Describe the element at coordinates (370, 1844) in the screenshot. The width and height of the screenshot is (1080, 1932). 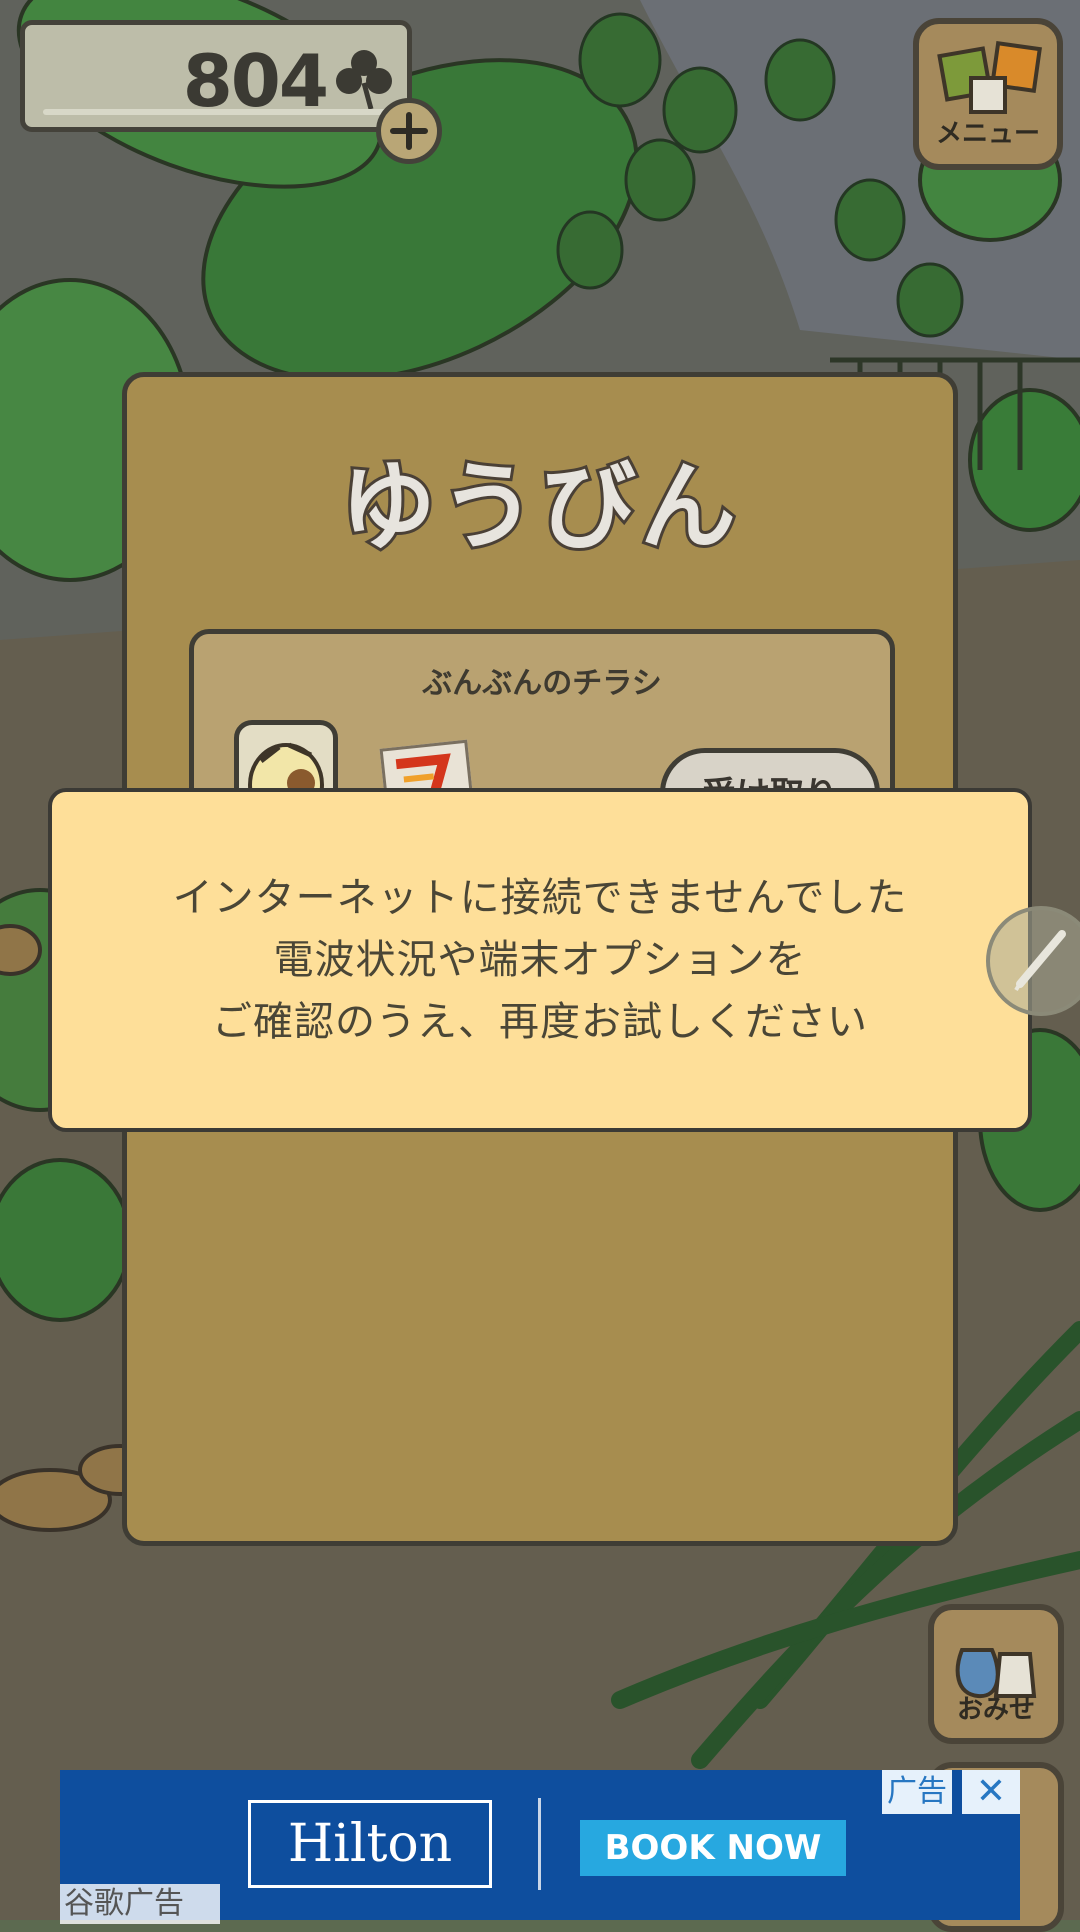
I see `ad-brand-logo: Hilton` at that location.